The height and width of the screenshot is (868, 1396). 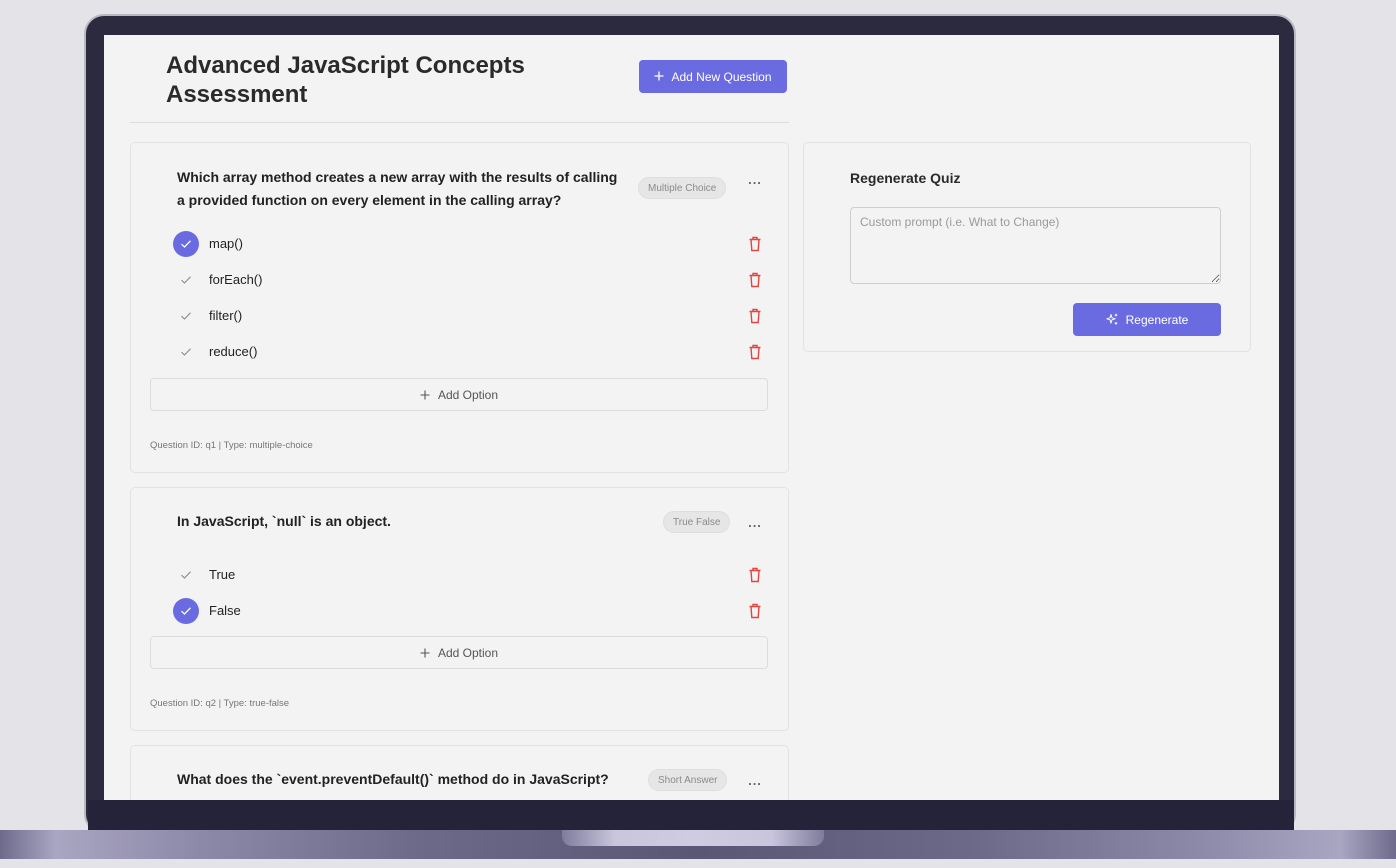 What do you see at coordinates (473, 316) in the screenshot?
I see `answer-option: filter()` at bounding box center [473, 316].